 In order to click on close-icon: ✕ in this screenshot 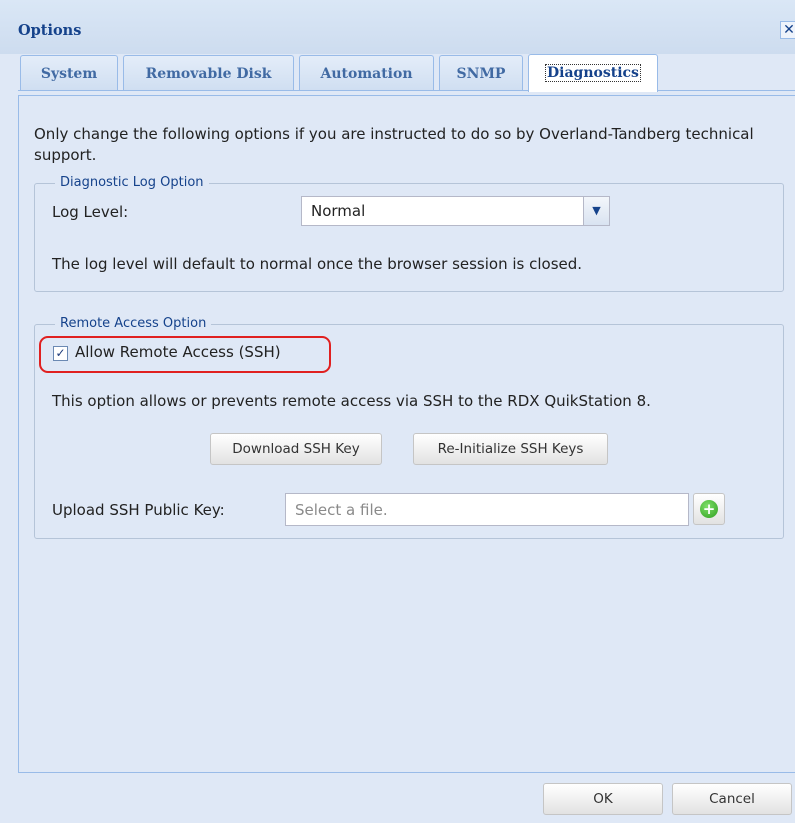, I will do `click(787, 30)`.